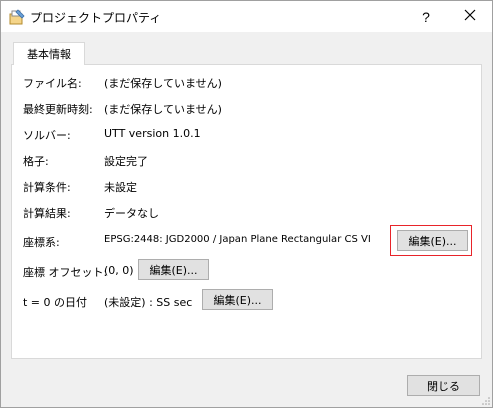 The height and width of the screenshot is (408, 493). Describe the element at coordinates (131, 213) in the screenshot. I see `calc-results-value: データなし` at that location.